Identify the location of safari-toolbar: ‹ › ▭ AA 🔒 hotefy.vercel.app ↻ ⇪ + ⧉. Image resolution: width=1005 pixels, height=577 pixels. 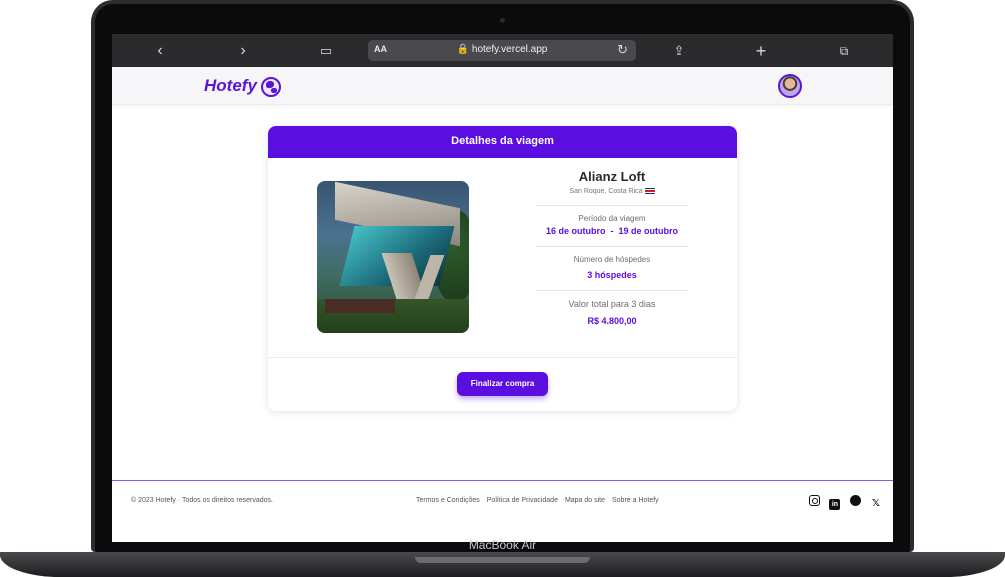
(502, 50).